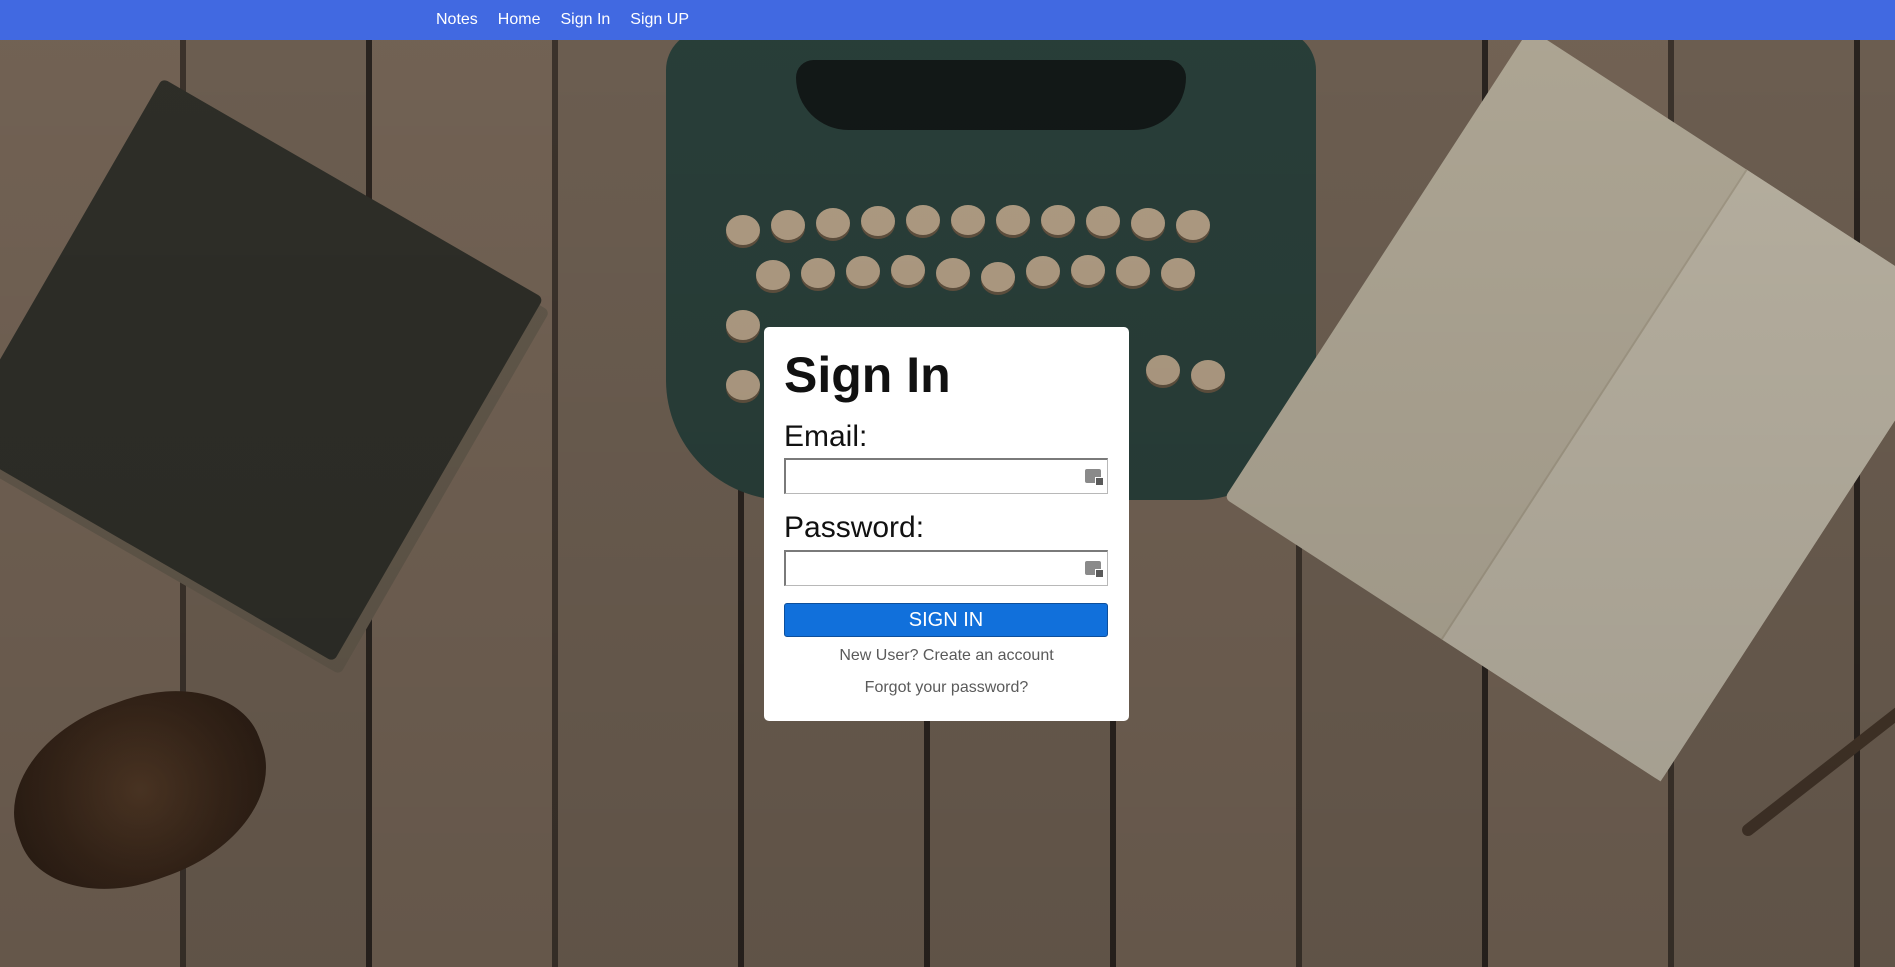 This screenshot has height=967, width=1895. What do you see at coordinates (947, 20) in the screenshot?
I see `navbar: Notes Home Sign In Sign UP` at bounding box center [947, 20].